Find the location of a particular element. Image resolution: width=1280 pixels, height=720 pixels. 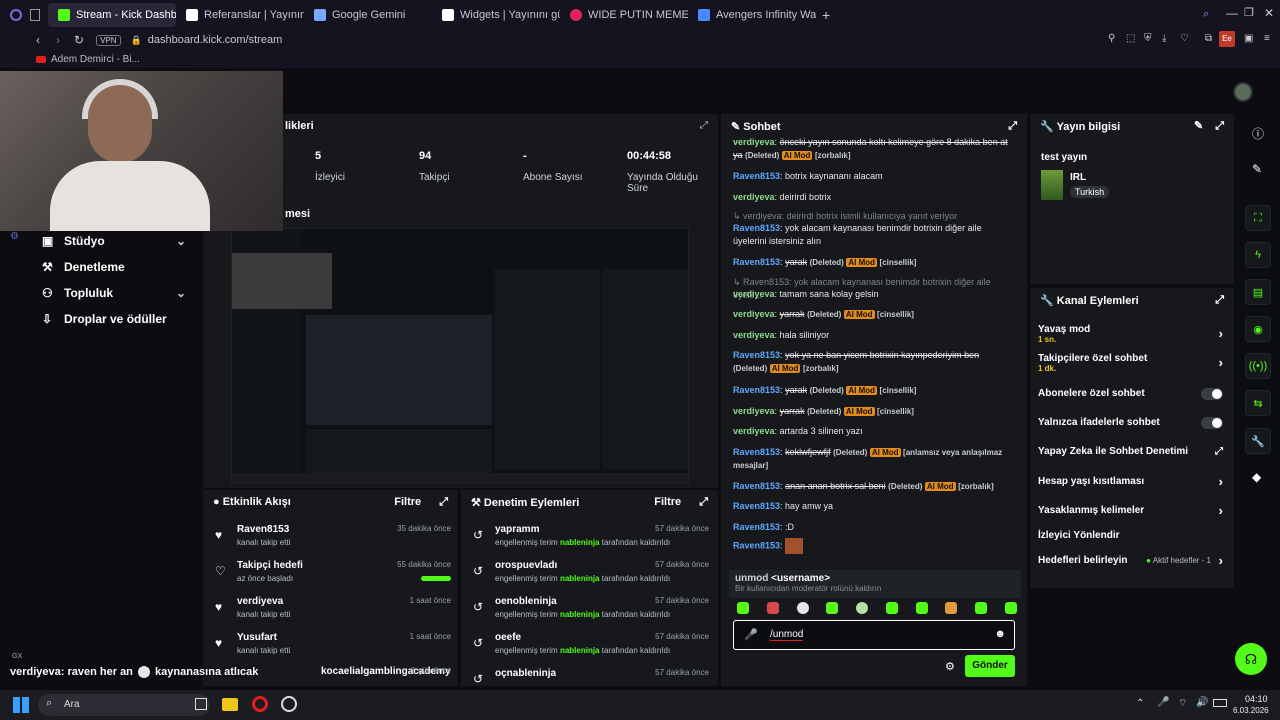

tab-avengers: Avengers Infinity War GIF is located at coordinates (752, 15).